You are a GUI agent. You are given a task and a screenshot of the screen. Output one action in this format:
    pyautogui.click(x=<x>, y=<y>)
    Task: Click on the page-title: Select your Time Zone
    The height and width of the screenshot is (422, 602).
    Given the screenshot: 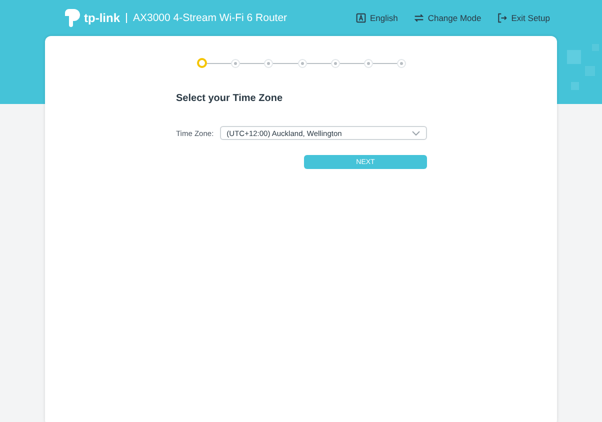 What is the action you would take?
    pyautogui.click(x=230, y=98)
    